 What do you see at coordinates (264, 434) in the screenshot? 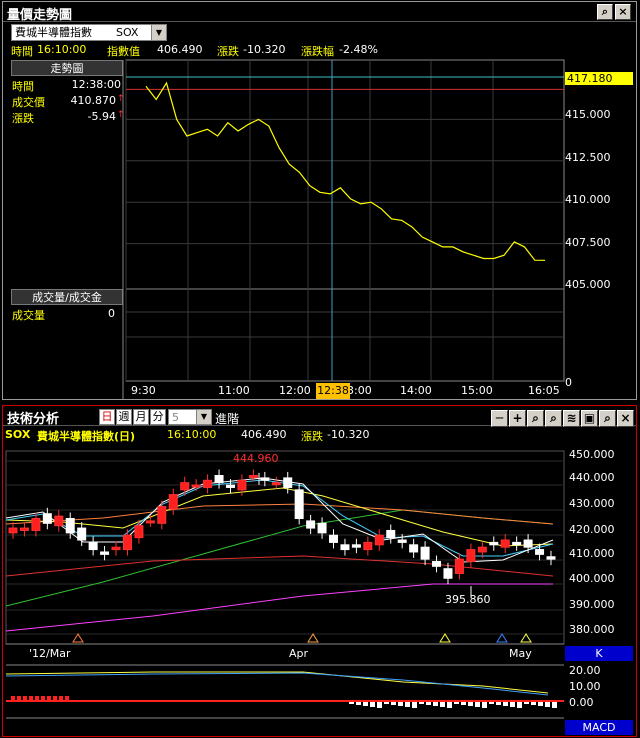
I see `tech-price: 406.490` at bounding box center [264, 434].